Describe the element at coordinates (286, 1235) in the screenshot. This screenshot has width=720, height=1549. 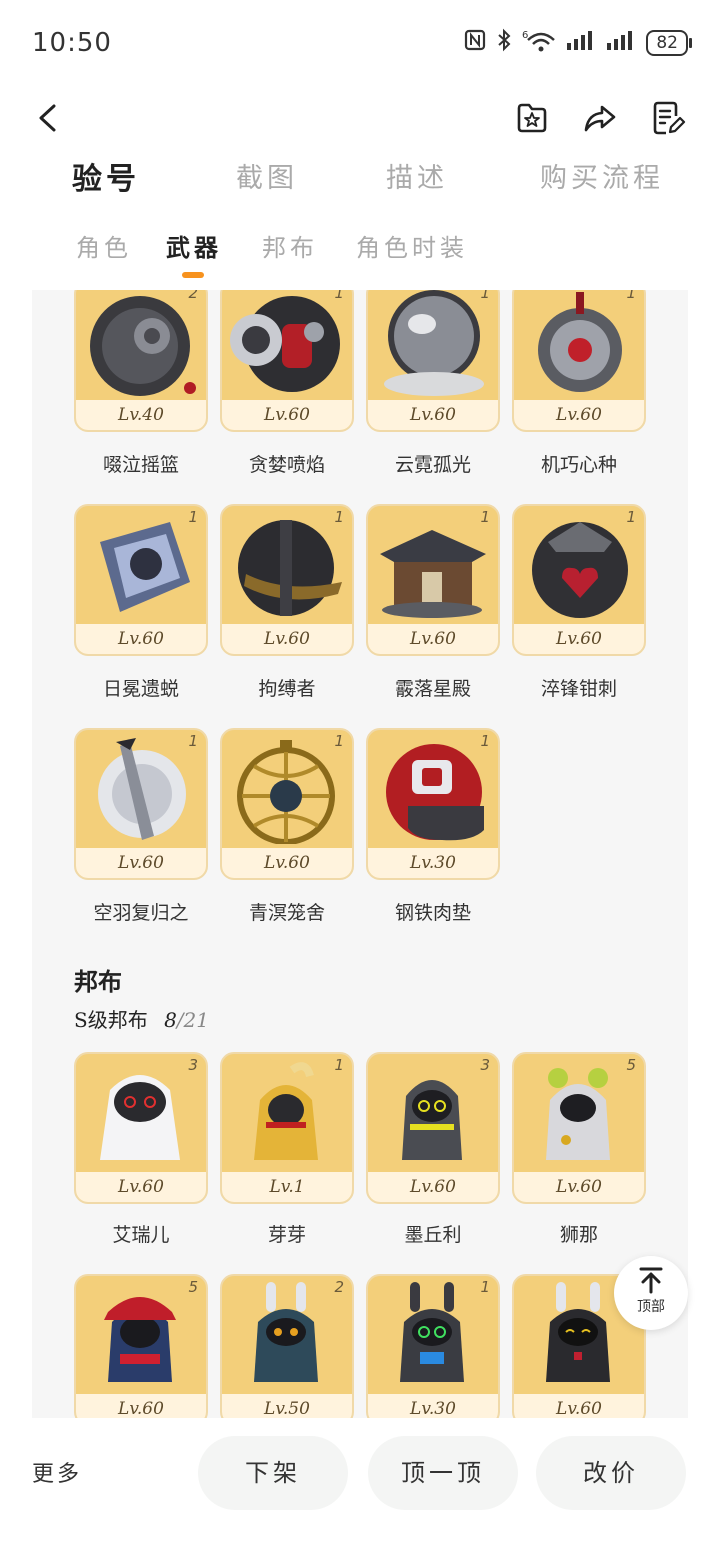
I see `bangboo-name: 芽芽` at that location.